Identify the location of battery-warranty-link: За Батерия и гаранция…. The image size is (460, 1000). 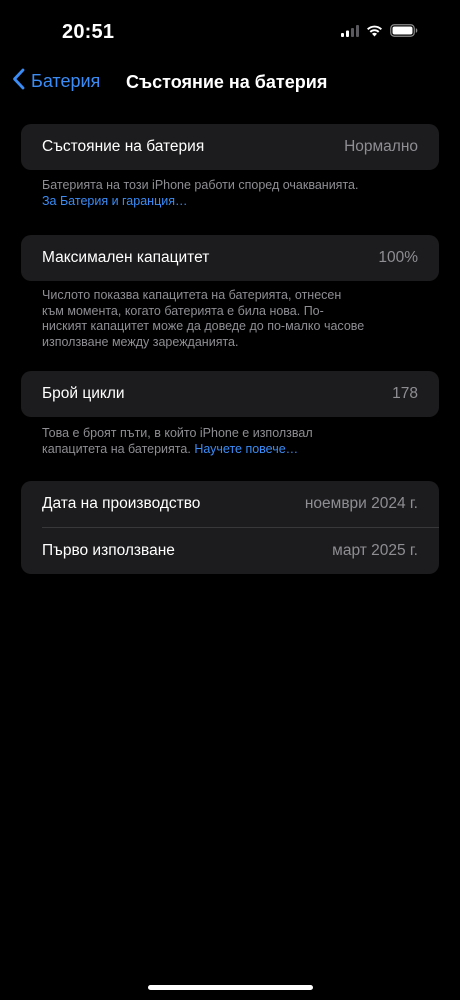
(232, 202).